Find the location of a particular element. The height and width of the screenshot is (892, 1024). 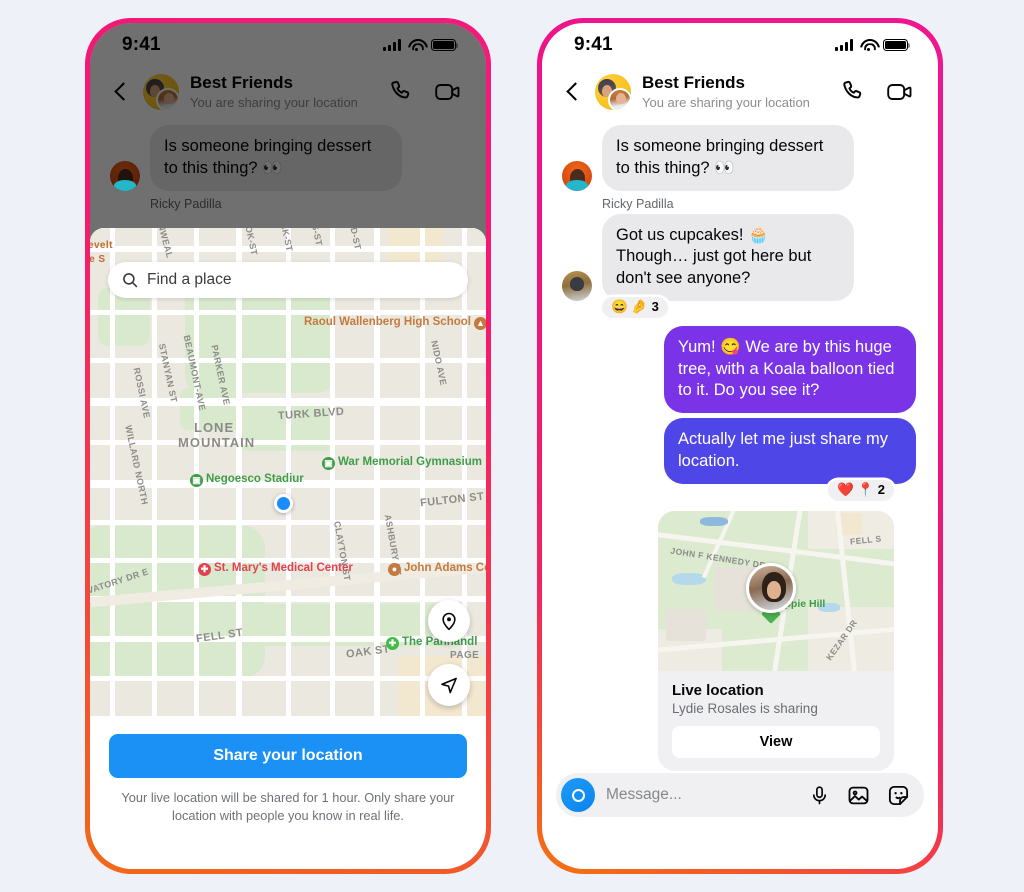

reaction-pill: 😄 🤌 3 is located at coordinates (635, 307).